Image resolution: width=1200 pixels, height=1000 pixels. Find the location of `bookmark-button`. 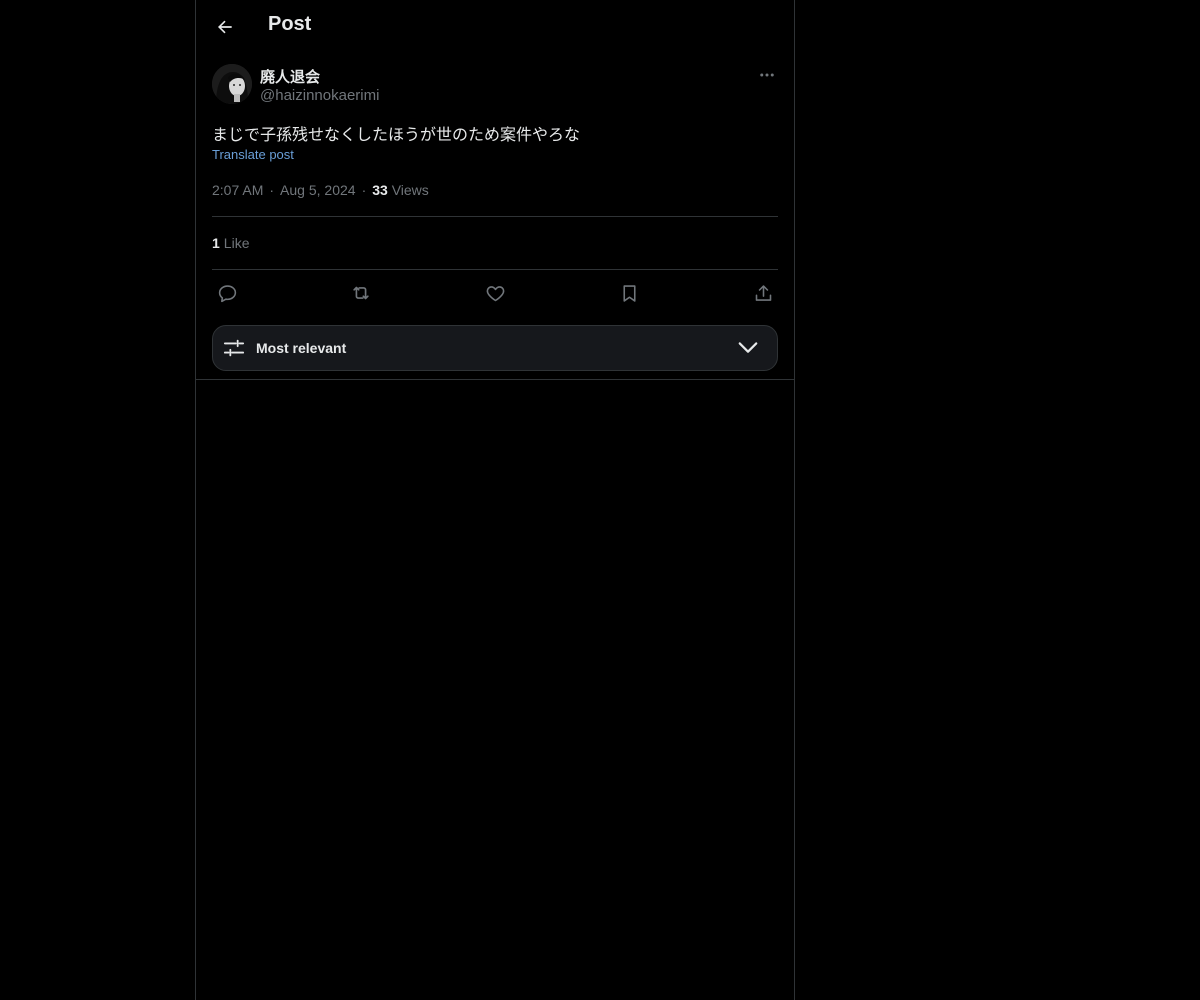

bookmark-button is located at coordinates (629, 293).